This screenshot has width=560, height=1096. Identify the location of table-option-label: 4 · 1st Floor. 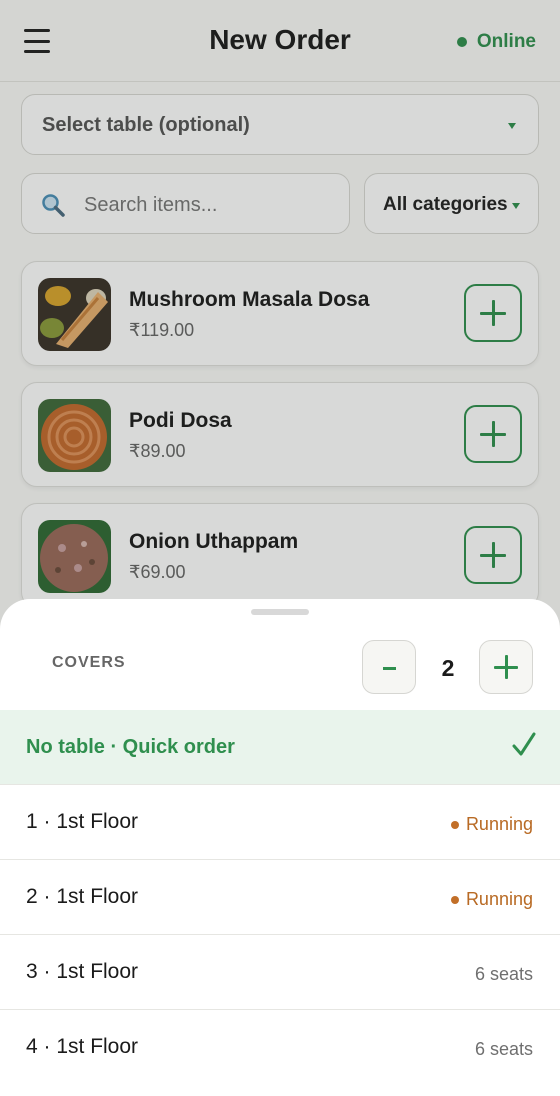
(82, 1046).